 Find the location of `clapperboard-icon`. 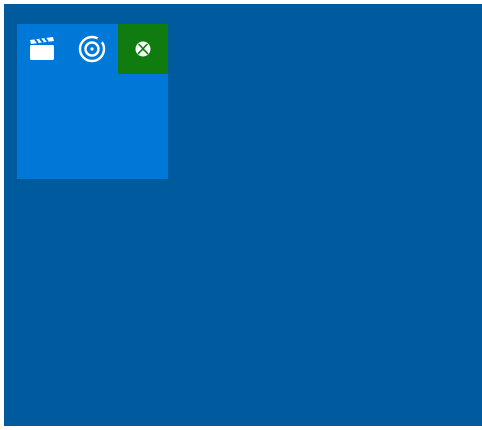

clapperboard-icon is located at coordinates (42, 49).